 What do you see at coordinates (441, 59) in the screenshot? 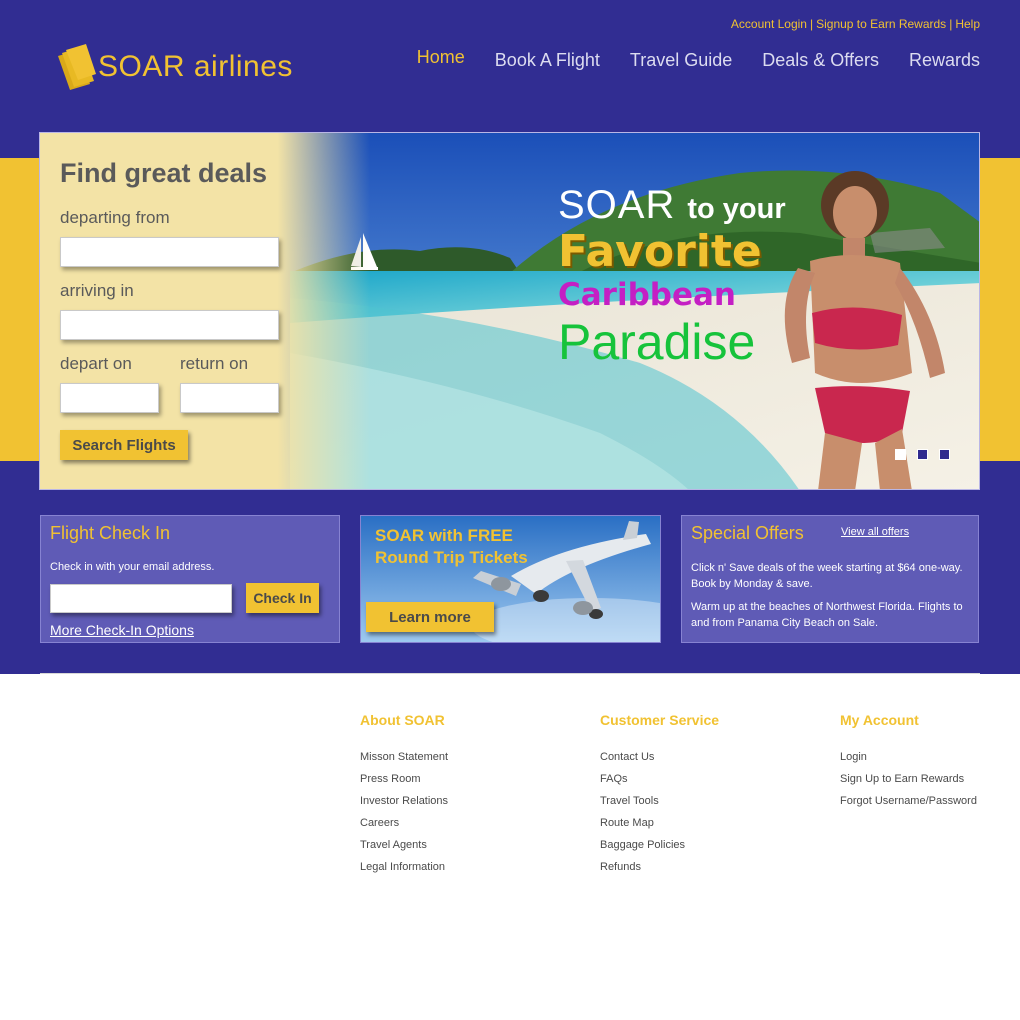
I see `nav-home: Home` at bounding box center [441, 59].